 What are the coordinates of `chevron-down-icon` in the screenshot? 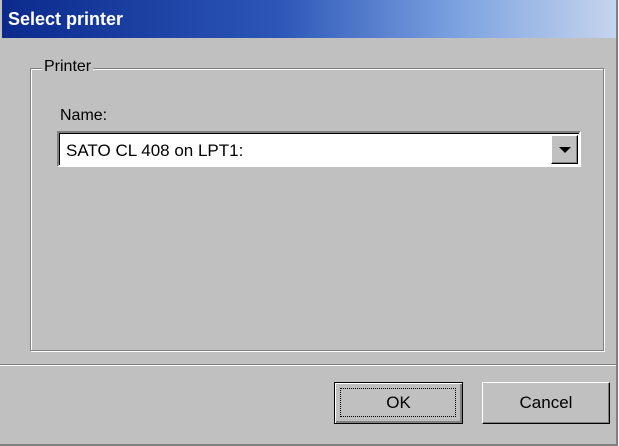 It's located at (565, 150).